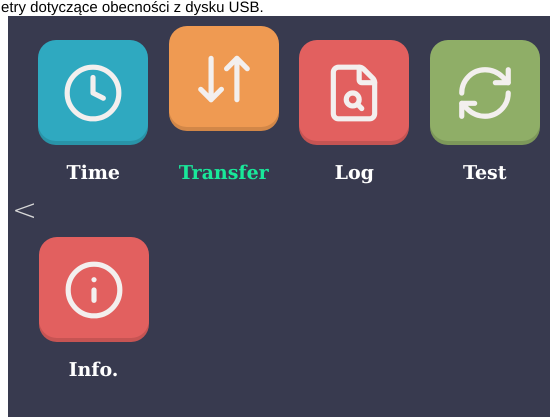 This screenshot has width=550, height=417. Describe the element at coordinates (93, 370) in the screenshot. I see `tile-label: Info.` at that location.